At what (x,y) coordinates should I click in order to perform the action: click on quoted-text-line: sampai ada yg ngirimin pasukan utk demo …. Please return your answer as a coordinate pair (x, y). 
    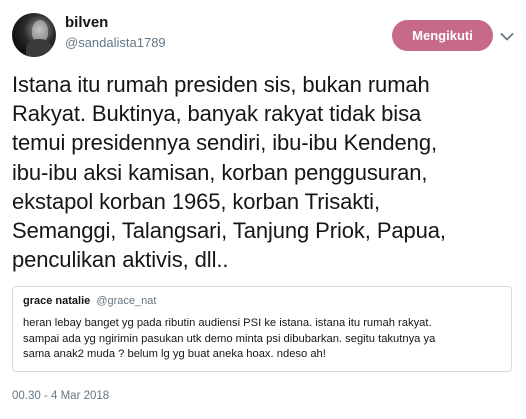
    Looking at the image, I should click on (229, 338).